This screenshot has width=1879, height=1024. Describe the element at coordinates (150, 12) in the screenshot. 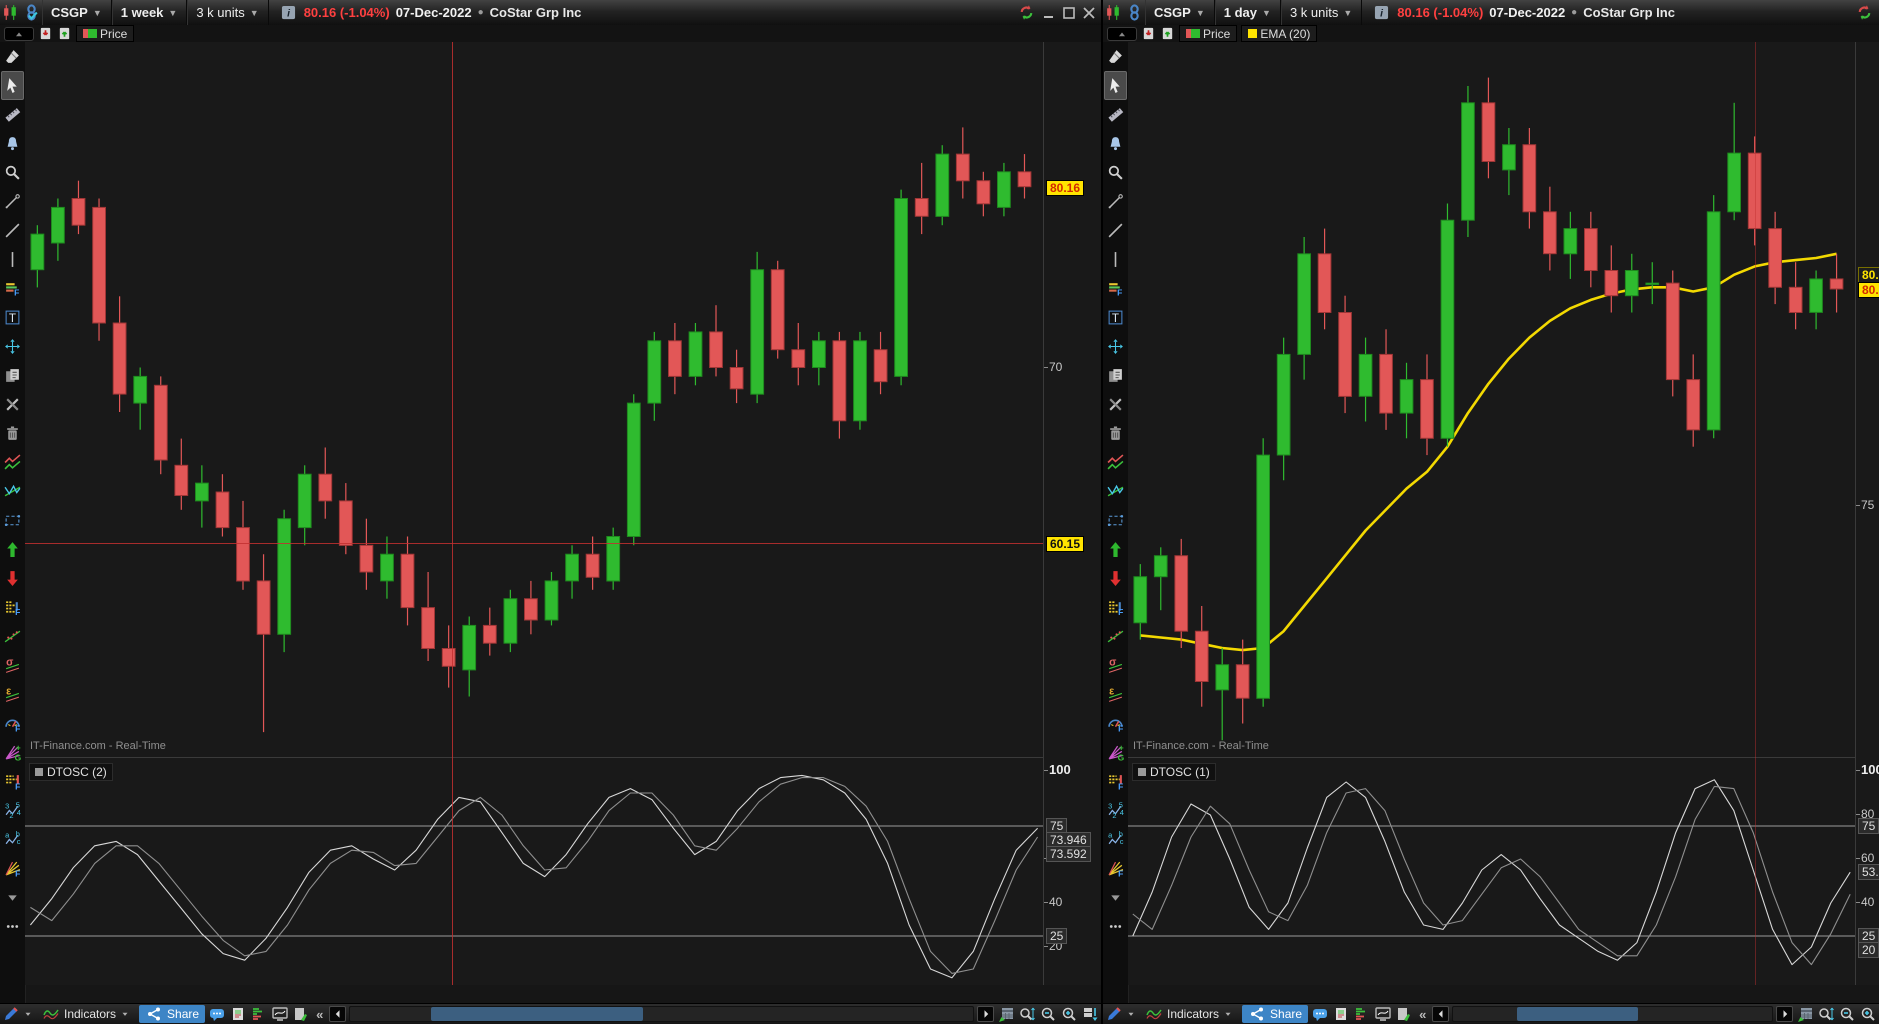

I see `timeframe-select: 1 week ▼` at that location.